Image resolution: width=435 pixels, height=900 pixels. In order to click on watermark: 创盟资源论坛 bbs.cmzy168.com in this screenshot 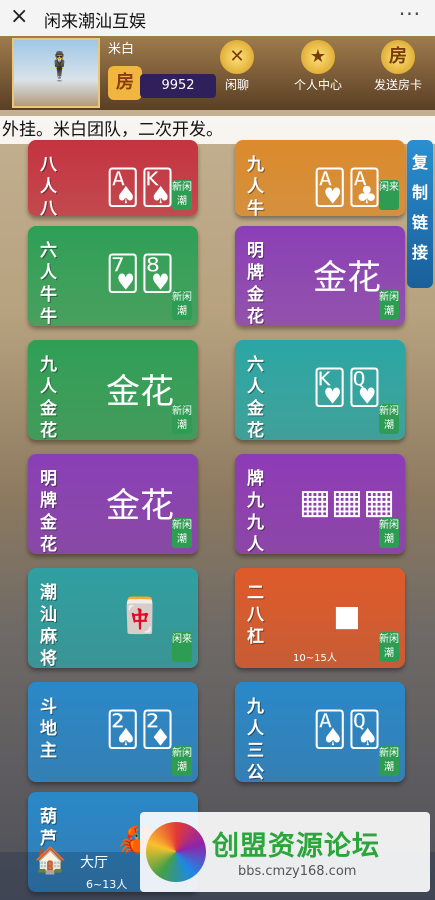, I will do `click(285, 852)`.